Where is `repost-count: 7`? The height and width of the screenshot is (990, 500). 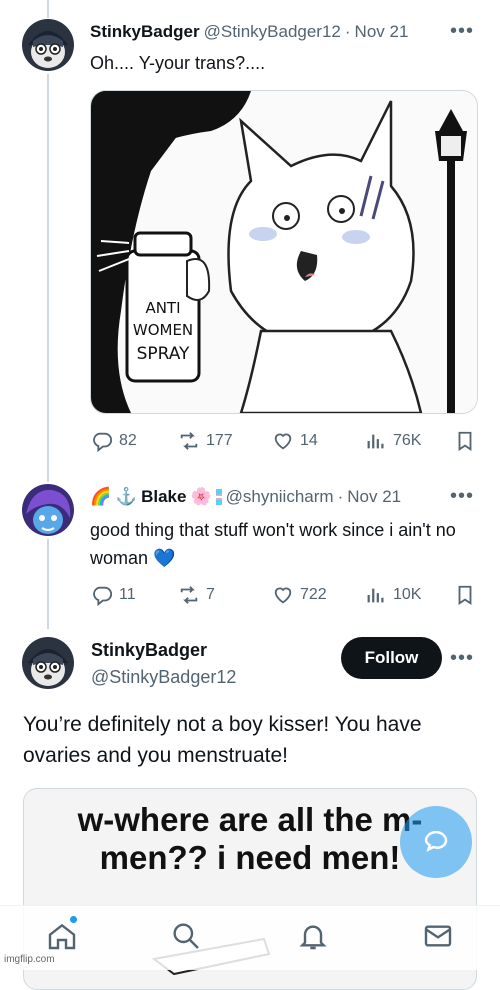
repost-count: 7 is located at coordinates (210, 594).